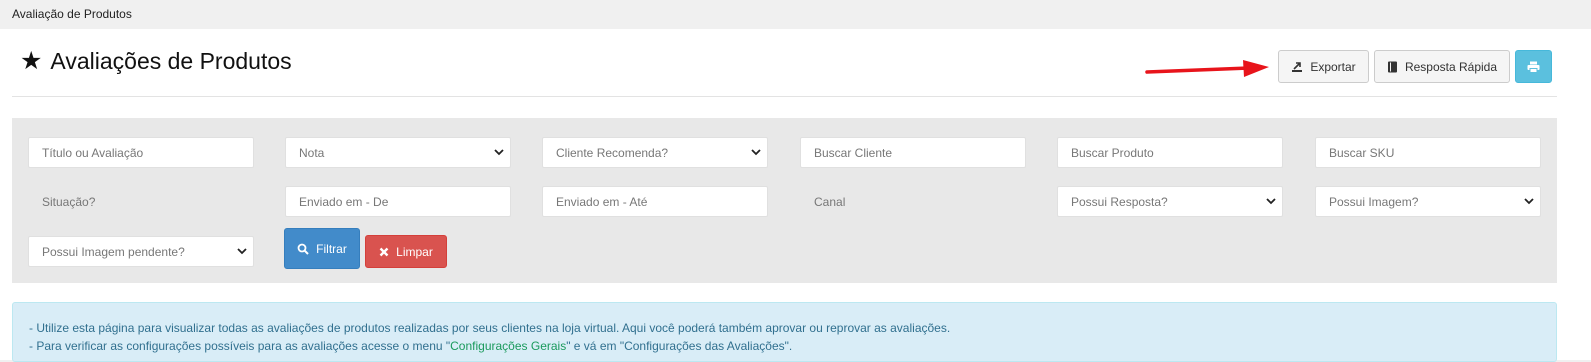  What do you see at coordinates (913, 201) in the screenshot?
I see `channel-filter: Canal` at bounding box center [913, 201].